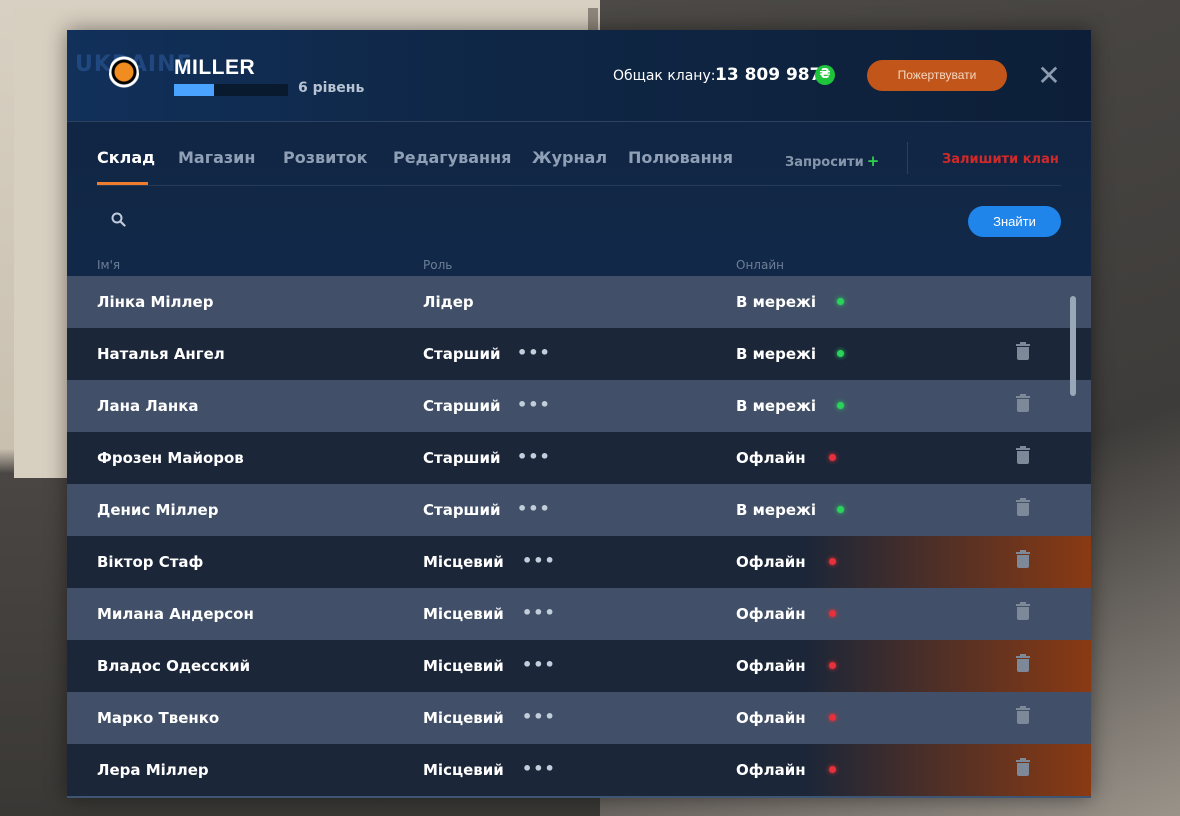 Image resolution: width=1180 pixels, height=816 pixels. What do you see at coordinates (170, 458) in the screenshot?
I see `member-name: Фрозен Майоров` at bounding box center [170, 458].